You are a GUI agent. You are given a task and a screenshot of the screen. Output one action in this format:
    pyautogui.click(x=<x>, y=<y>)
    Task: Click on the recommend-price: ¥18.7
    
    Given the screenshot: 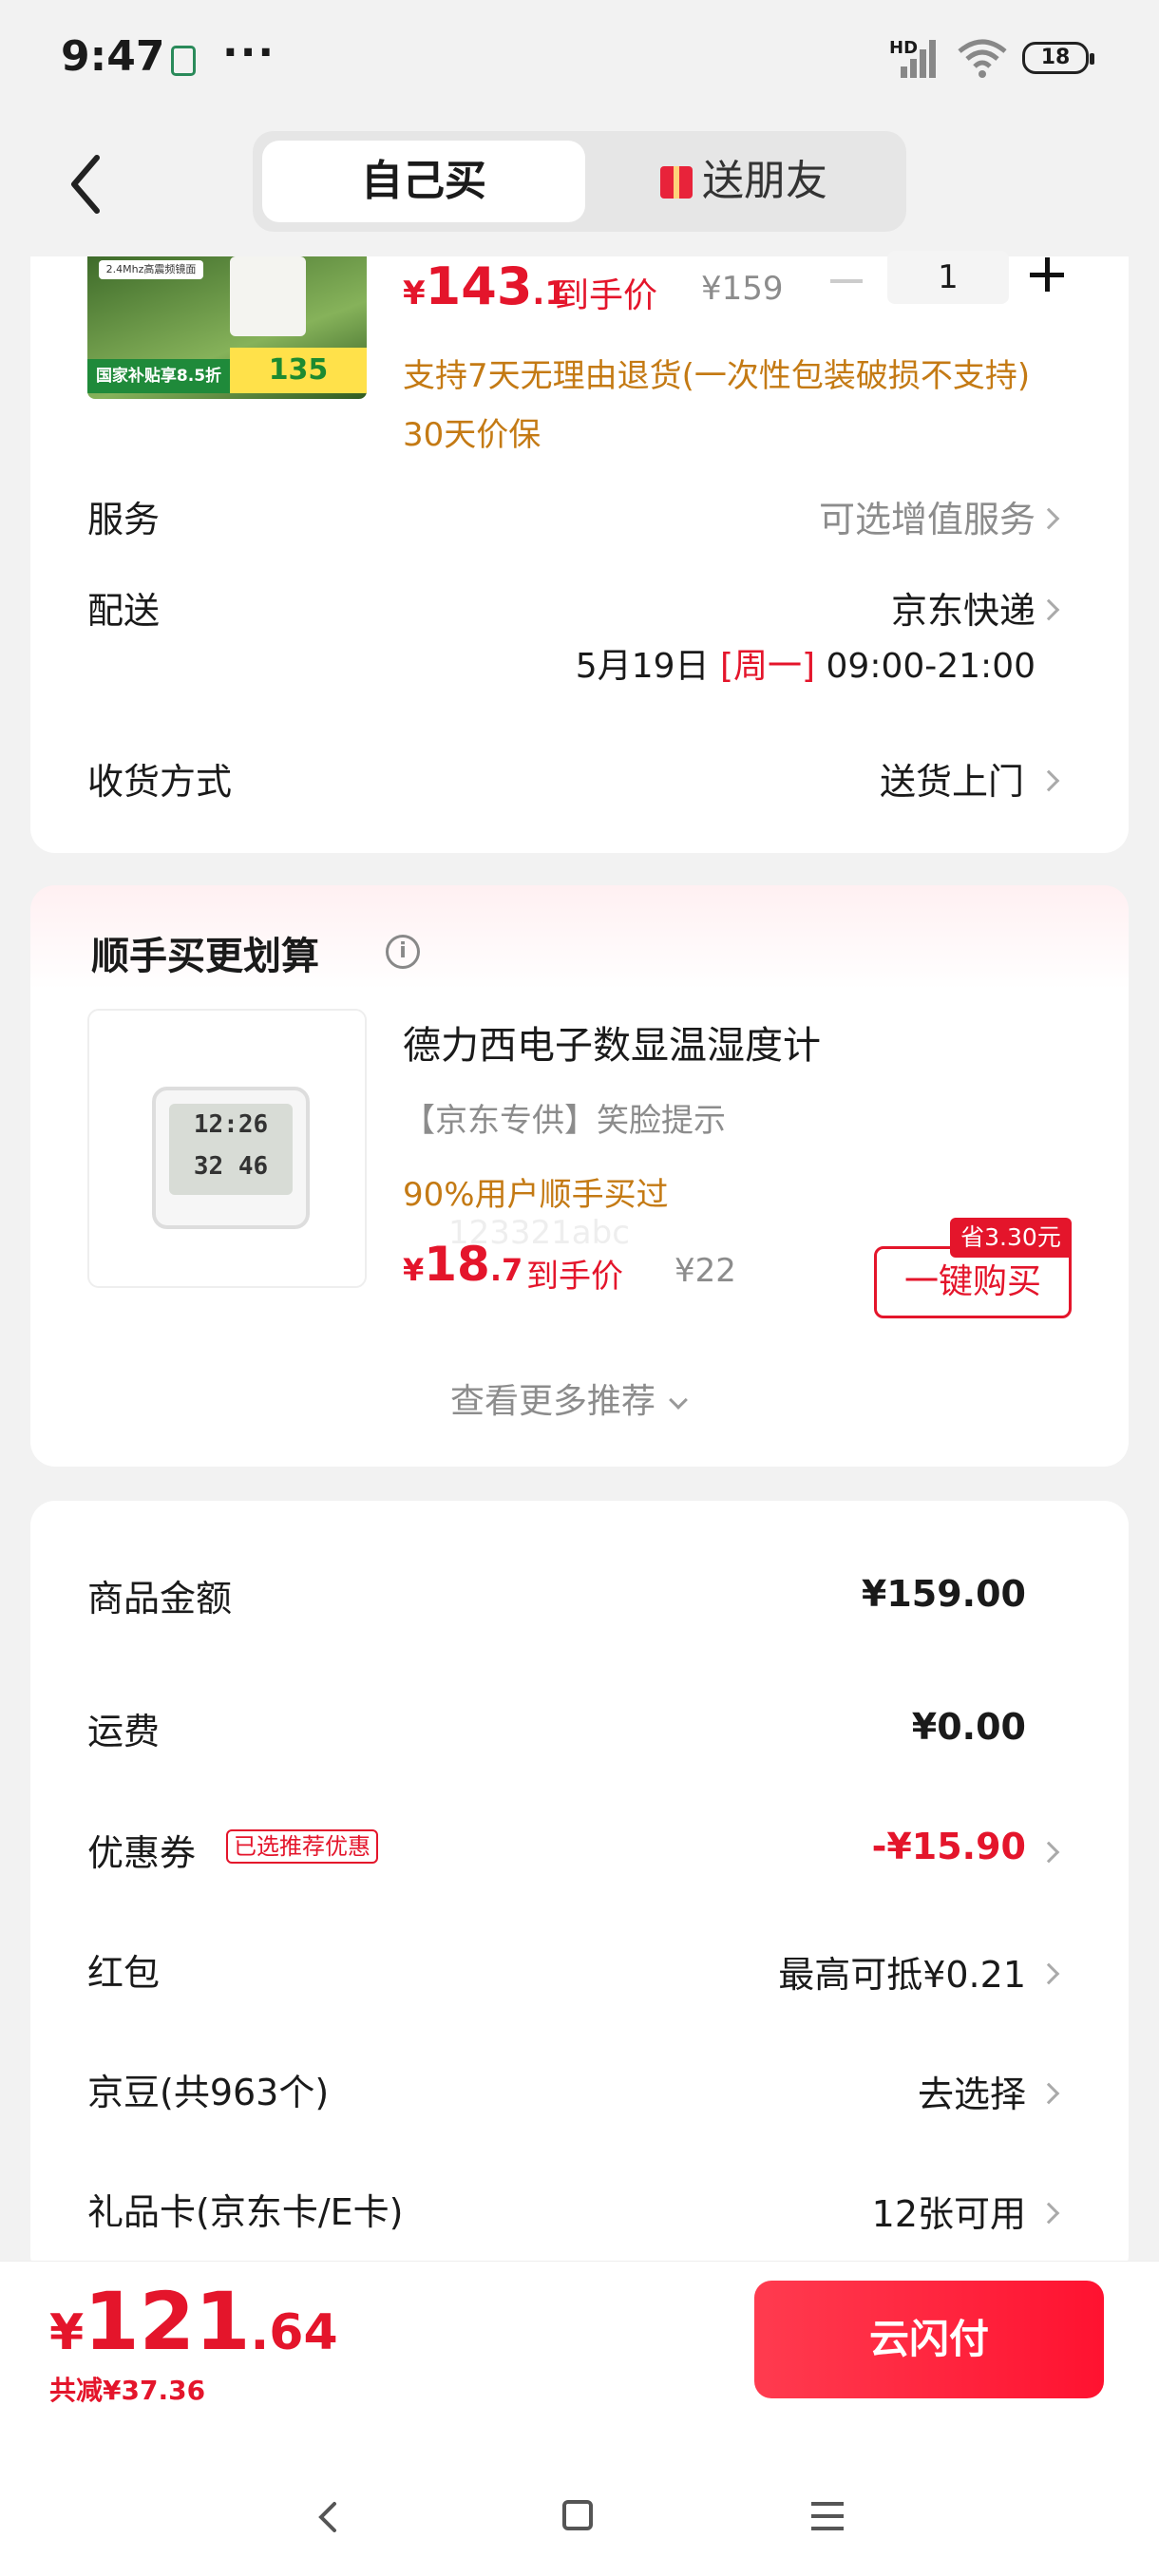 What is the action you would take?
    pyautogui.click(x=462, y=1264)
    